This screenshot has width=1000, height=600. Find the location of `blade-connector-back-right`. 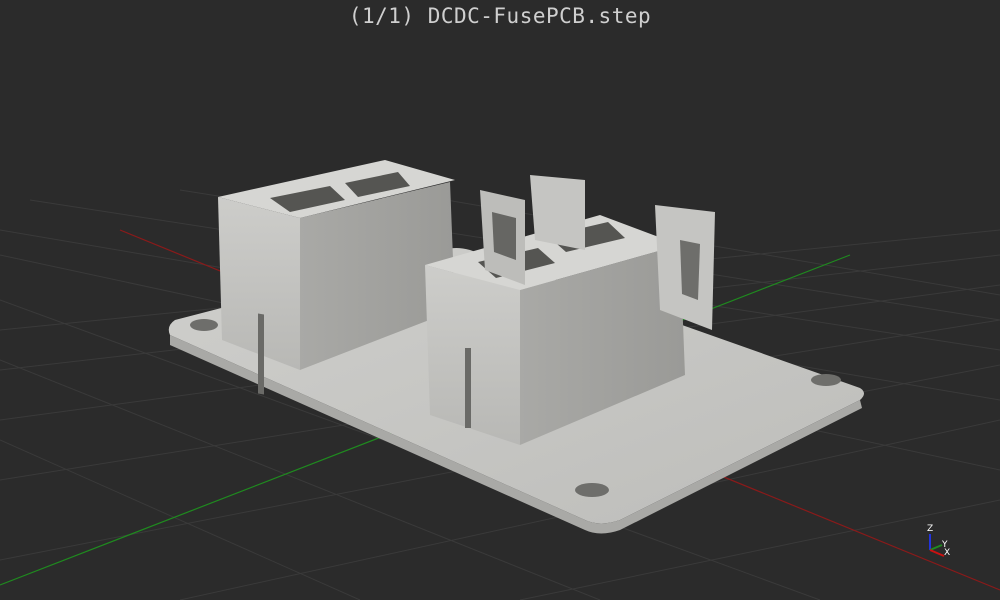

blade-connector-back-right is located at coordinates (685, 267).